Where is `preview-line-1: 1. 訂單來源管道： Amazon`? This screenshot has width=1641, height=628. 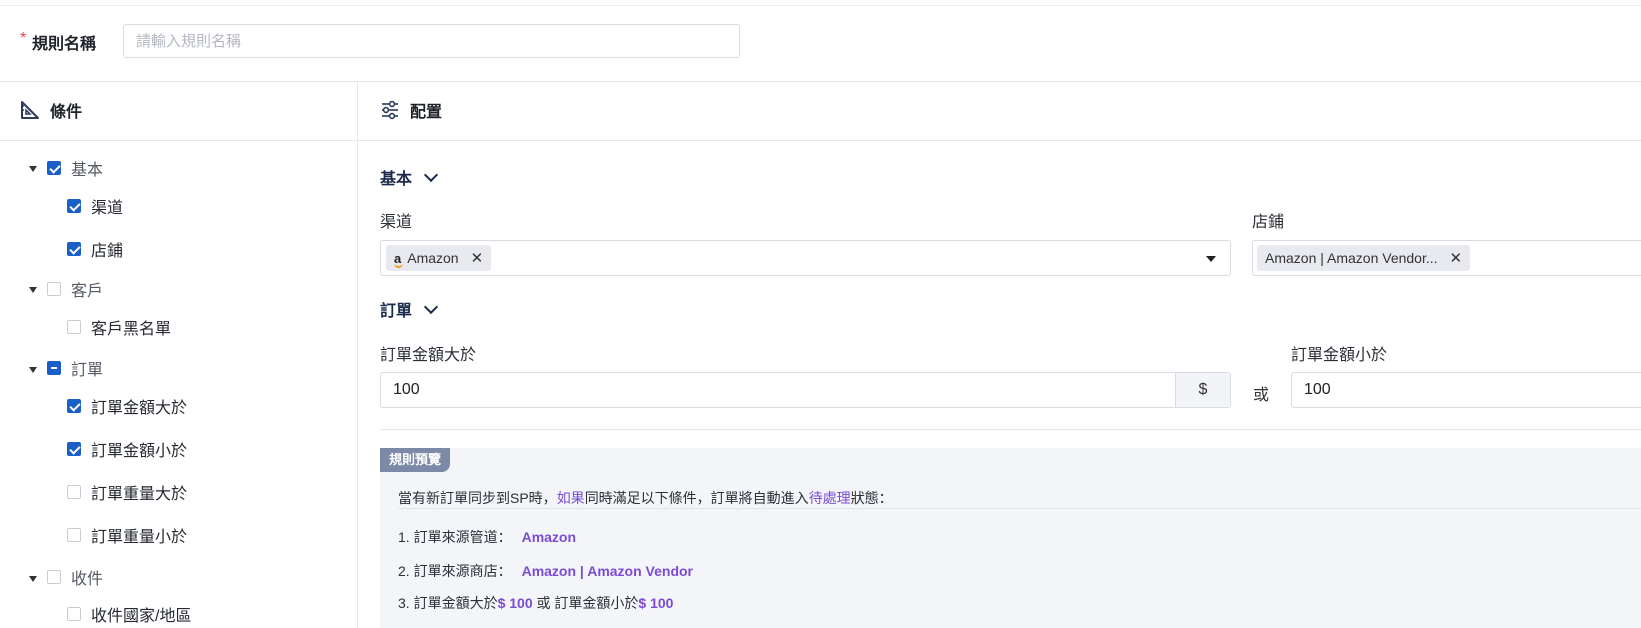 preview-line-1: 1. 訂單來源管道： Amazon is located at coordinates (487, 537).